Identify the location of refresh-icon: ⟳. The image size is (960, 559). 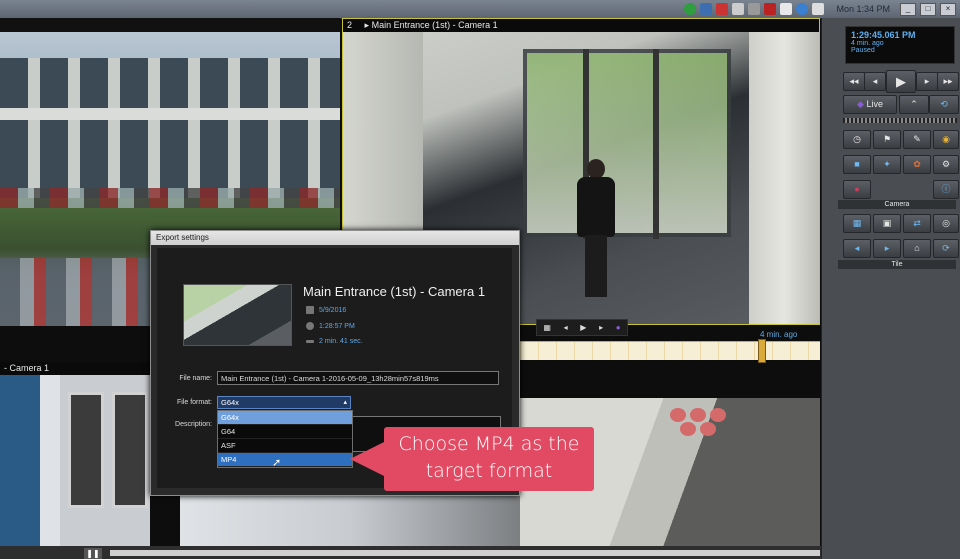
(946, 248).